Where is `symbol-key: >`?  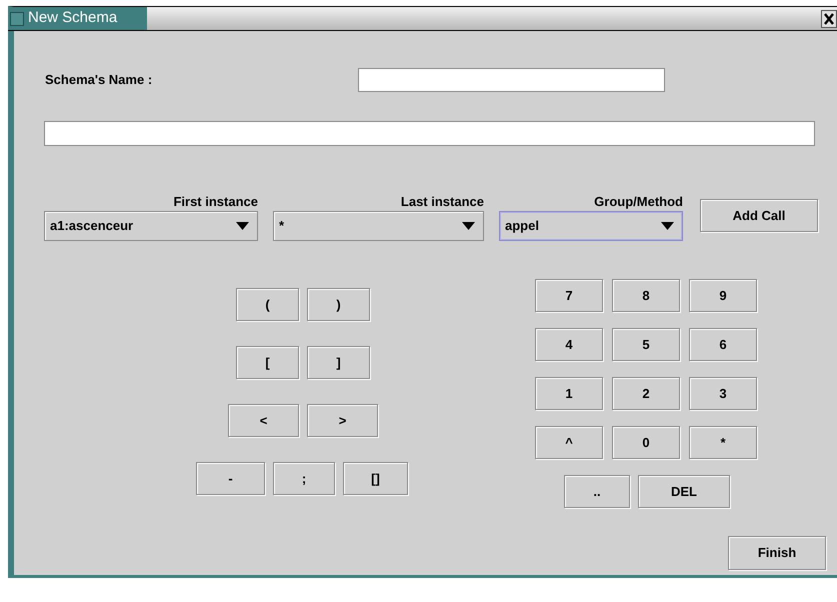
symbol-key: > is located at coordinates (342, 420).